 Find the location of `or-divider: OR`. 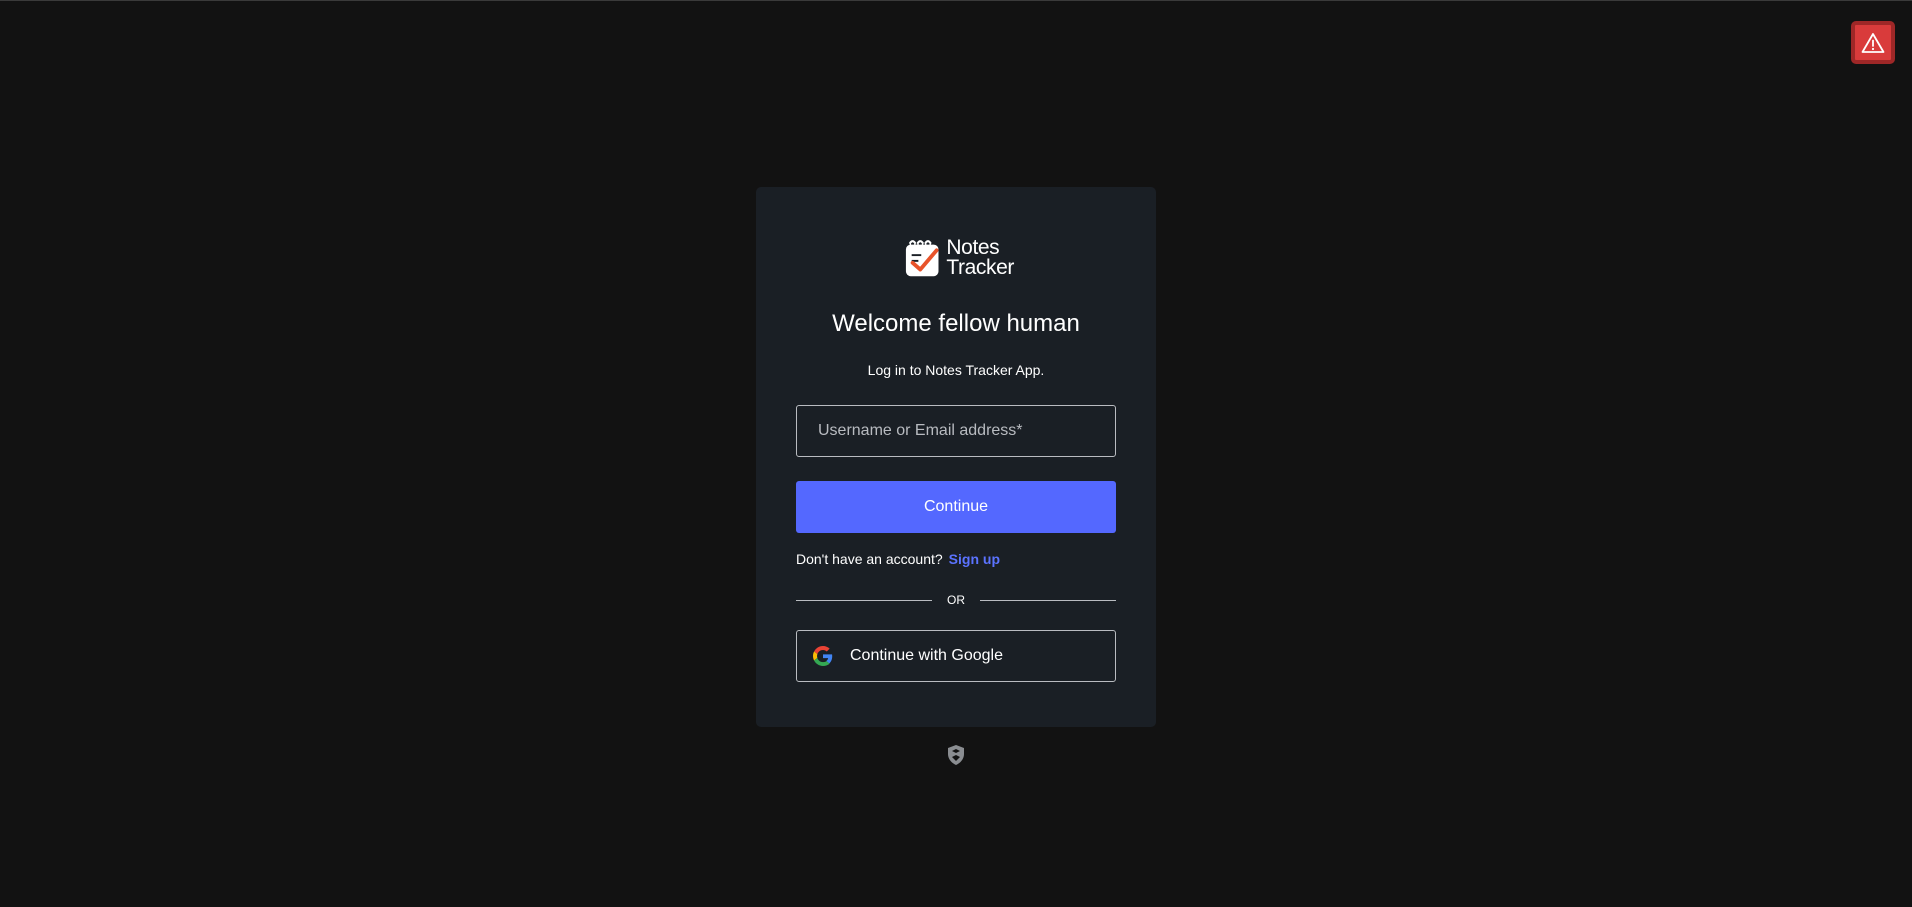

or-divider: OR is located at coordinates (956, 600).